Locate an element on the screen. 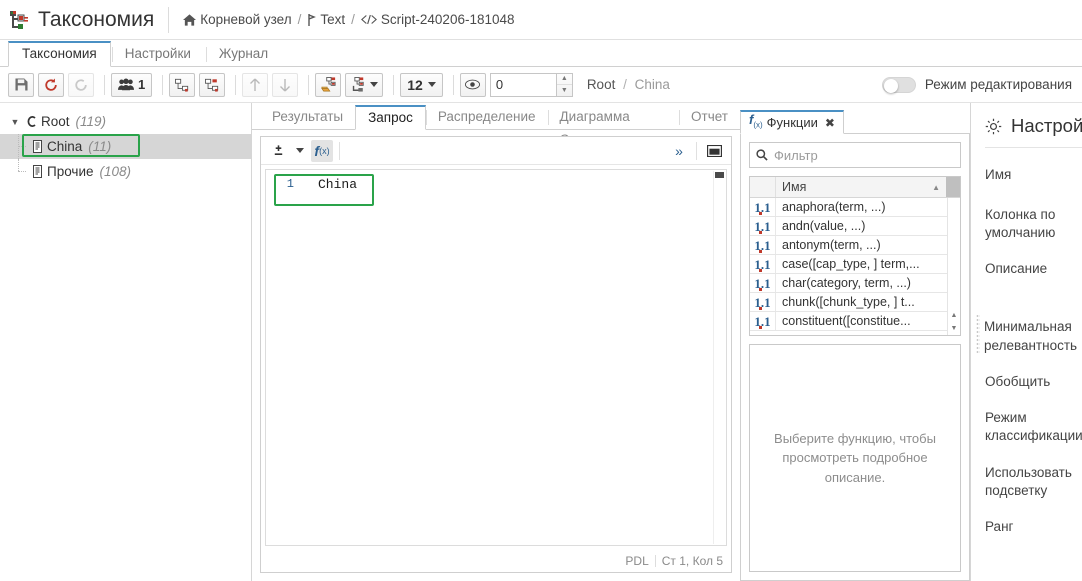 This screenshot has width=1082, height=581. table-row: 1.1 andn(value, ...) is located at coordinates (855, 226).